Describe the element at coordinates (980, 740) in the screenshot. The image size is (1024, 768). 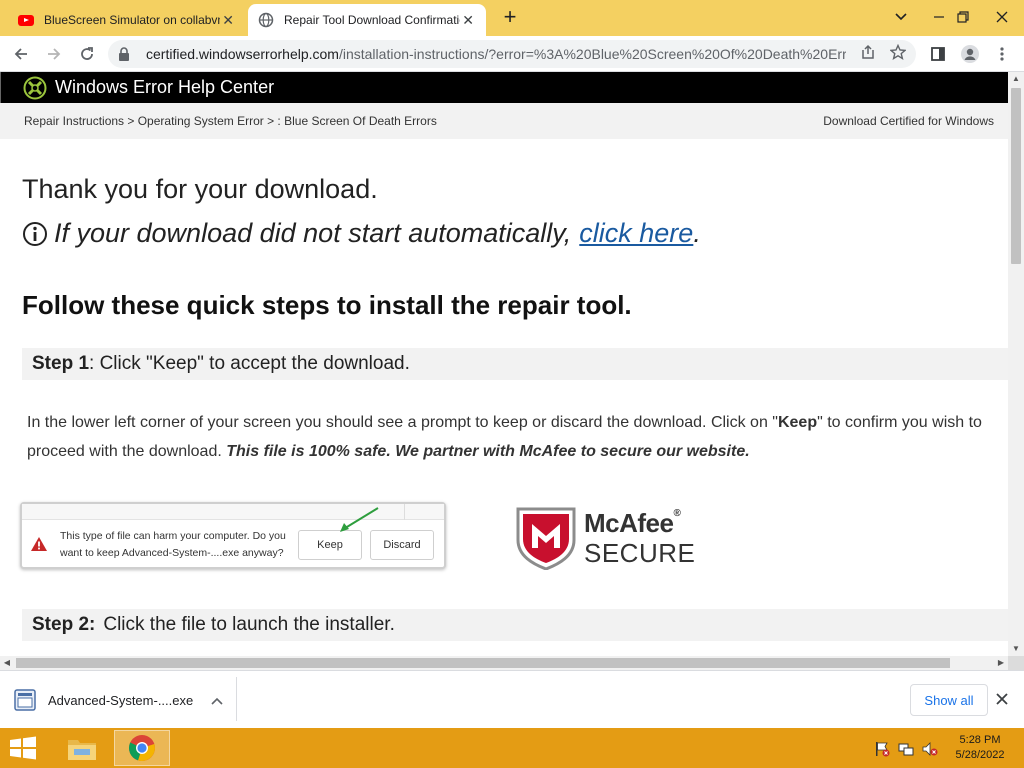
I see `clock-time: 5:28 PM` at that location.